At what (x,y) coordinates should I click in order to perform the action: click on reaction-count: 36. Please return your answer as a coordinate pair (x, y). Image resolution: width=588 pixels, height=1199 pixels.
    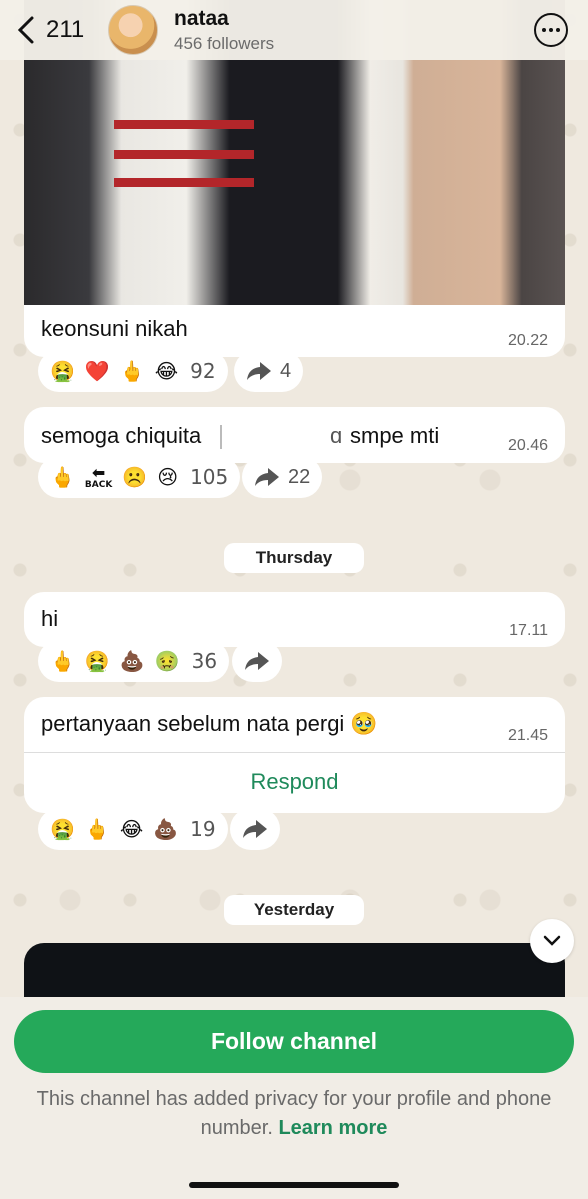
    Looking at the image, I should click on (204, 661).